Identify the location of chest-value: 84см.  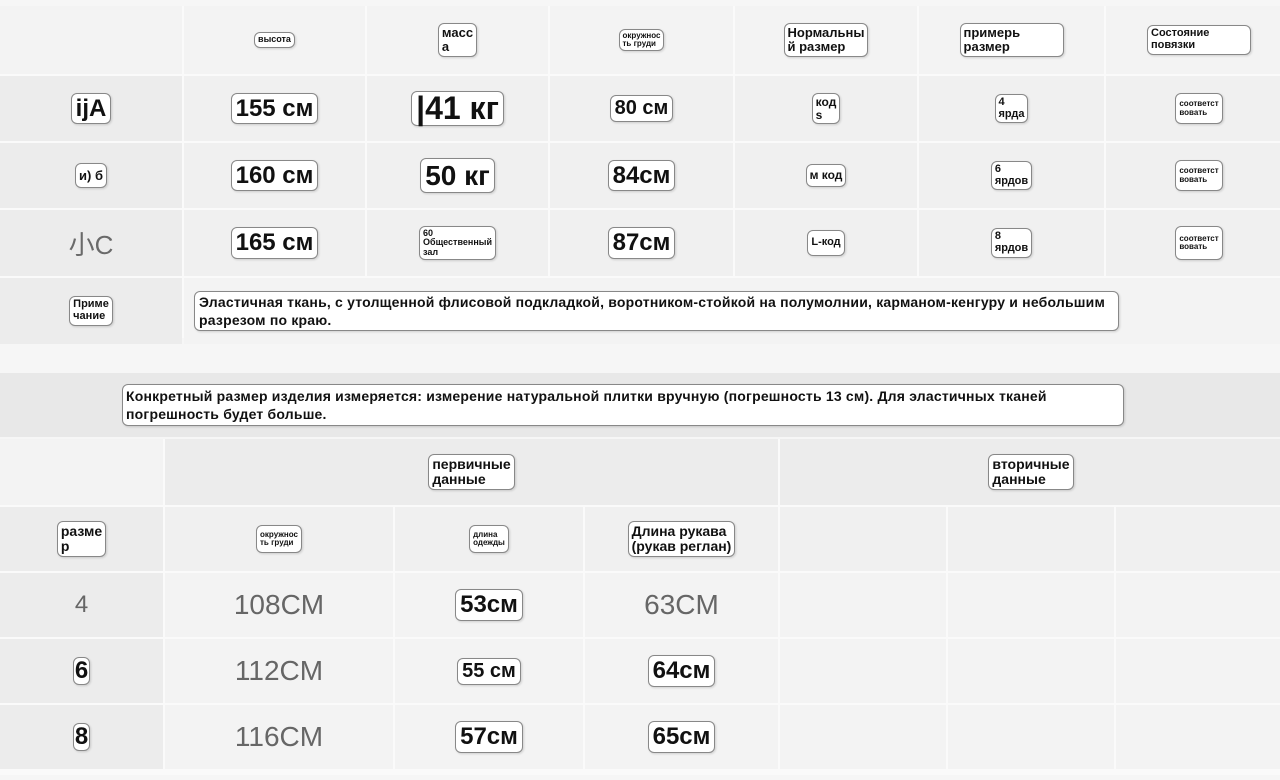
(641, 175).